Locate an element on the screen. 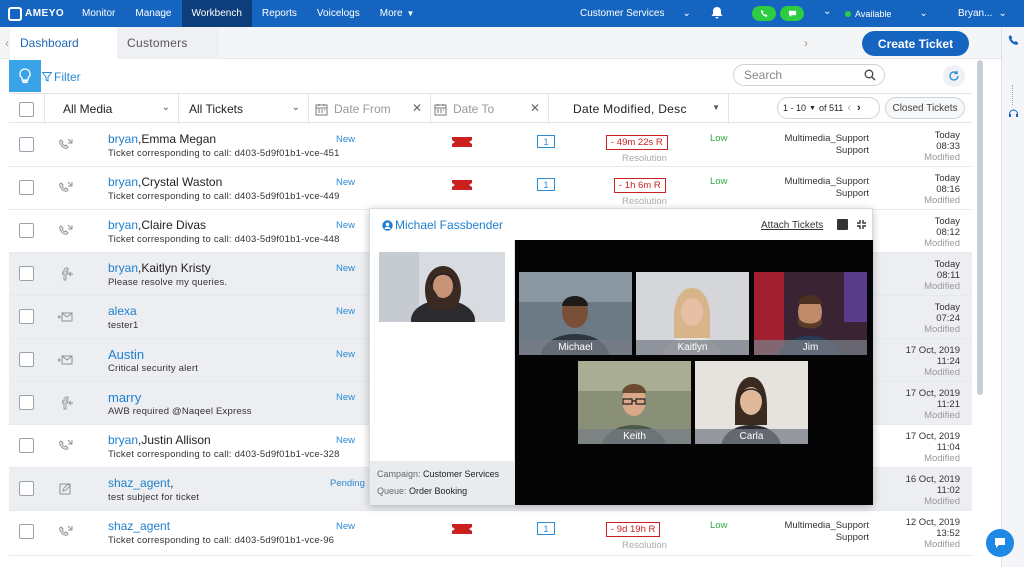 The height and width of the screenshot is (567, 1024). media-filter-select: All Media ⌄ is located at coordinates (112, 109).